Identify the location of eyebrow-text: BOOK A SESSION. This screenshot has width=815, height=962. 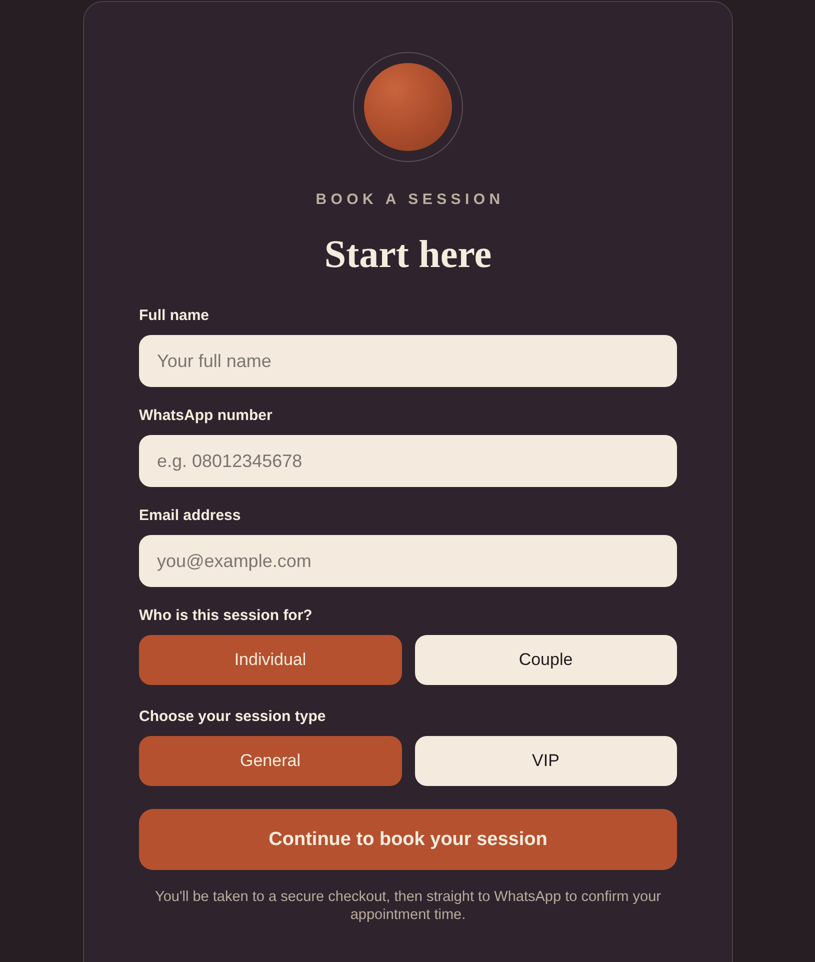
(410, 200).